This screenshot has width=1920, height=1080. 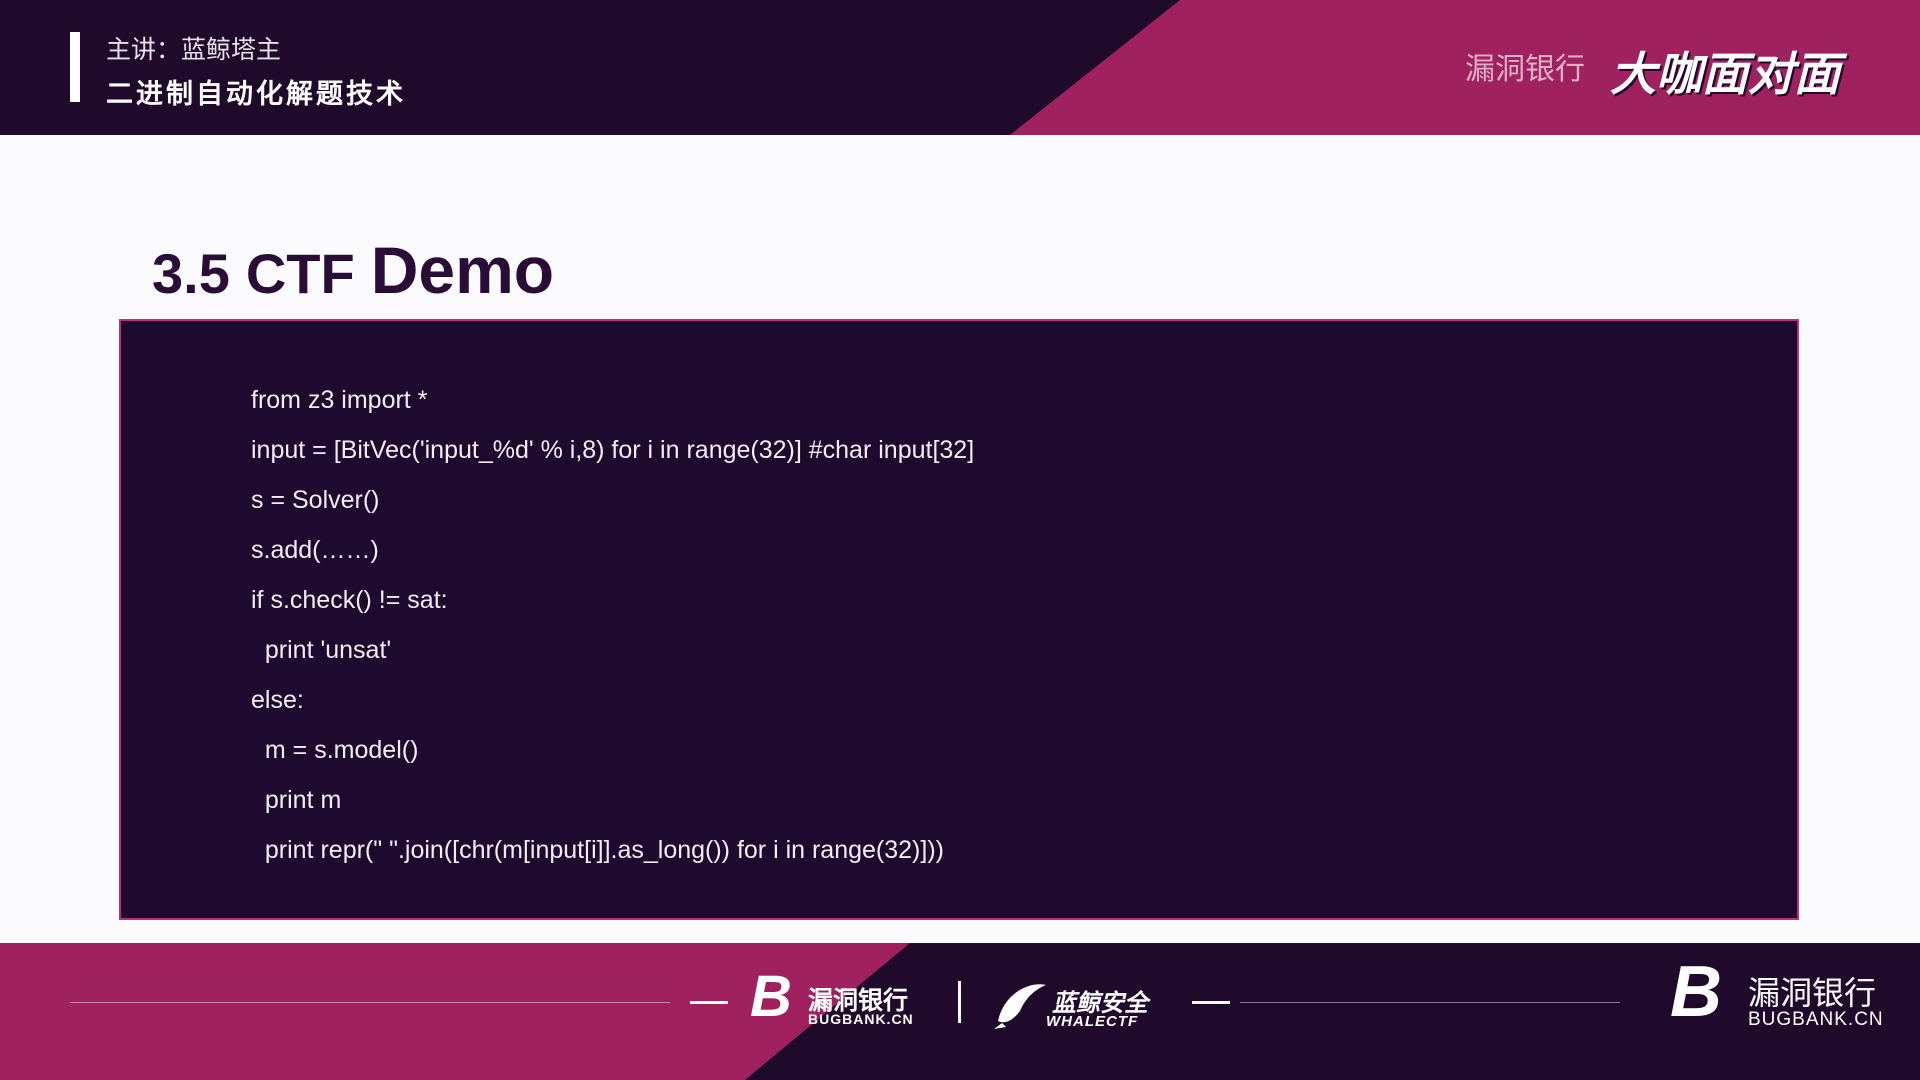 I want to click on footer-dash-right, so click(x=1211, y=1002).